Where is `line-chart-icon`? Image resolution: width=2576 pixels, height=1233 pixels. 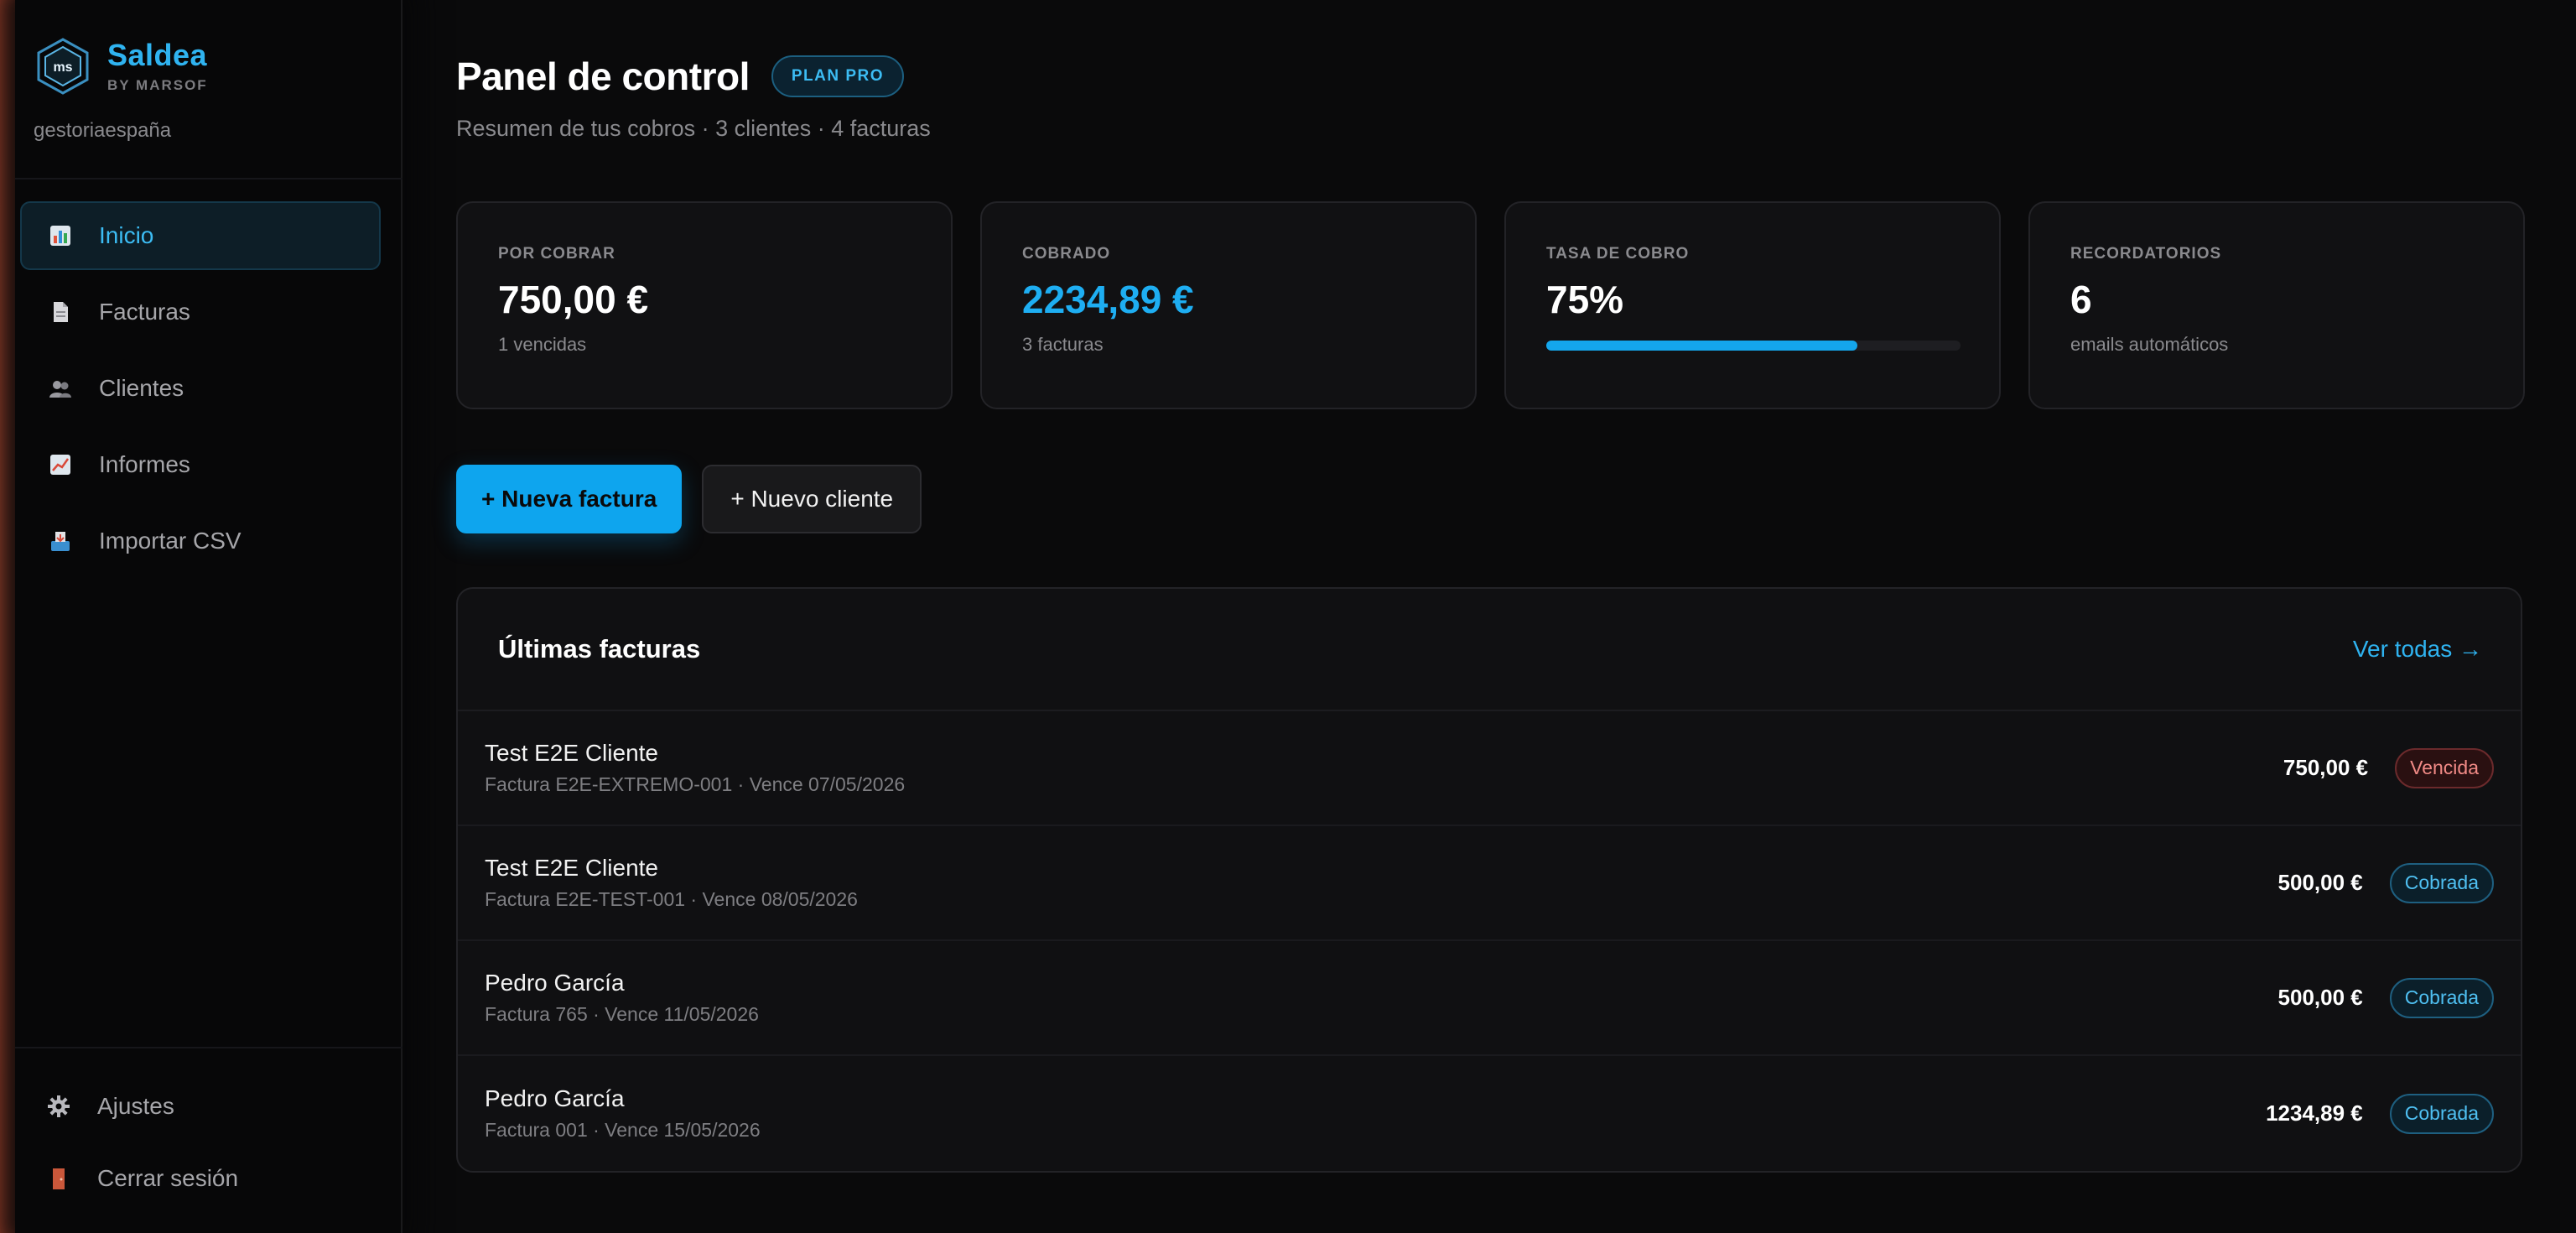 line-chart-icon is located at coordinates (60, 464).